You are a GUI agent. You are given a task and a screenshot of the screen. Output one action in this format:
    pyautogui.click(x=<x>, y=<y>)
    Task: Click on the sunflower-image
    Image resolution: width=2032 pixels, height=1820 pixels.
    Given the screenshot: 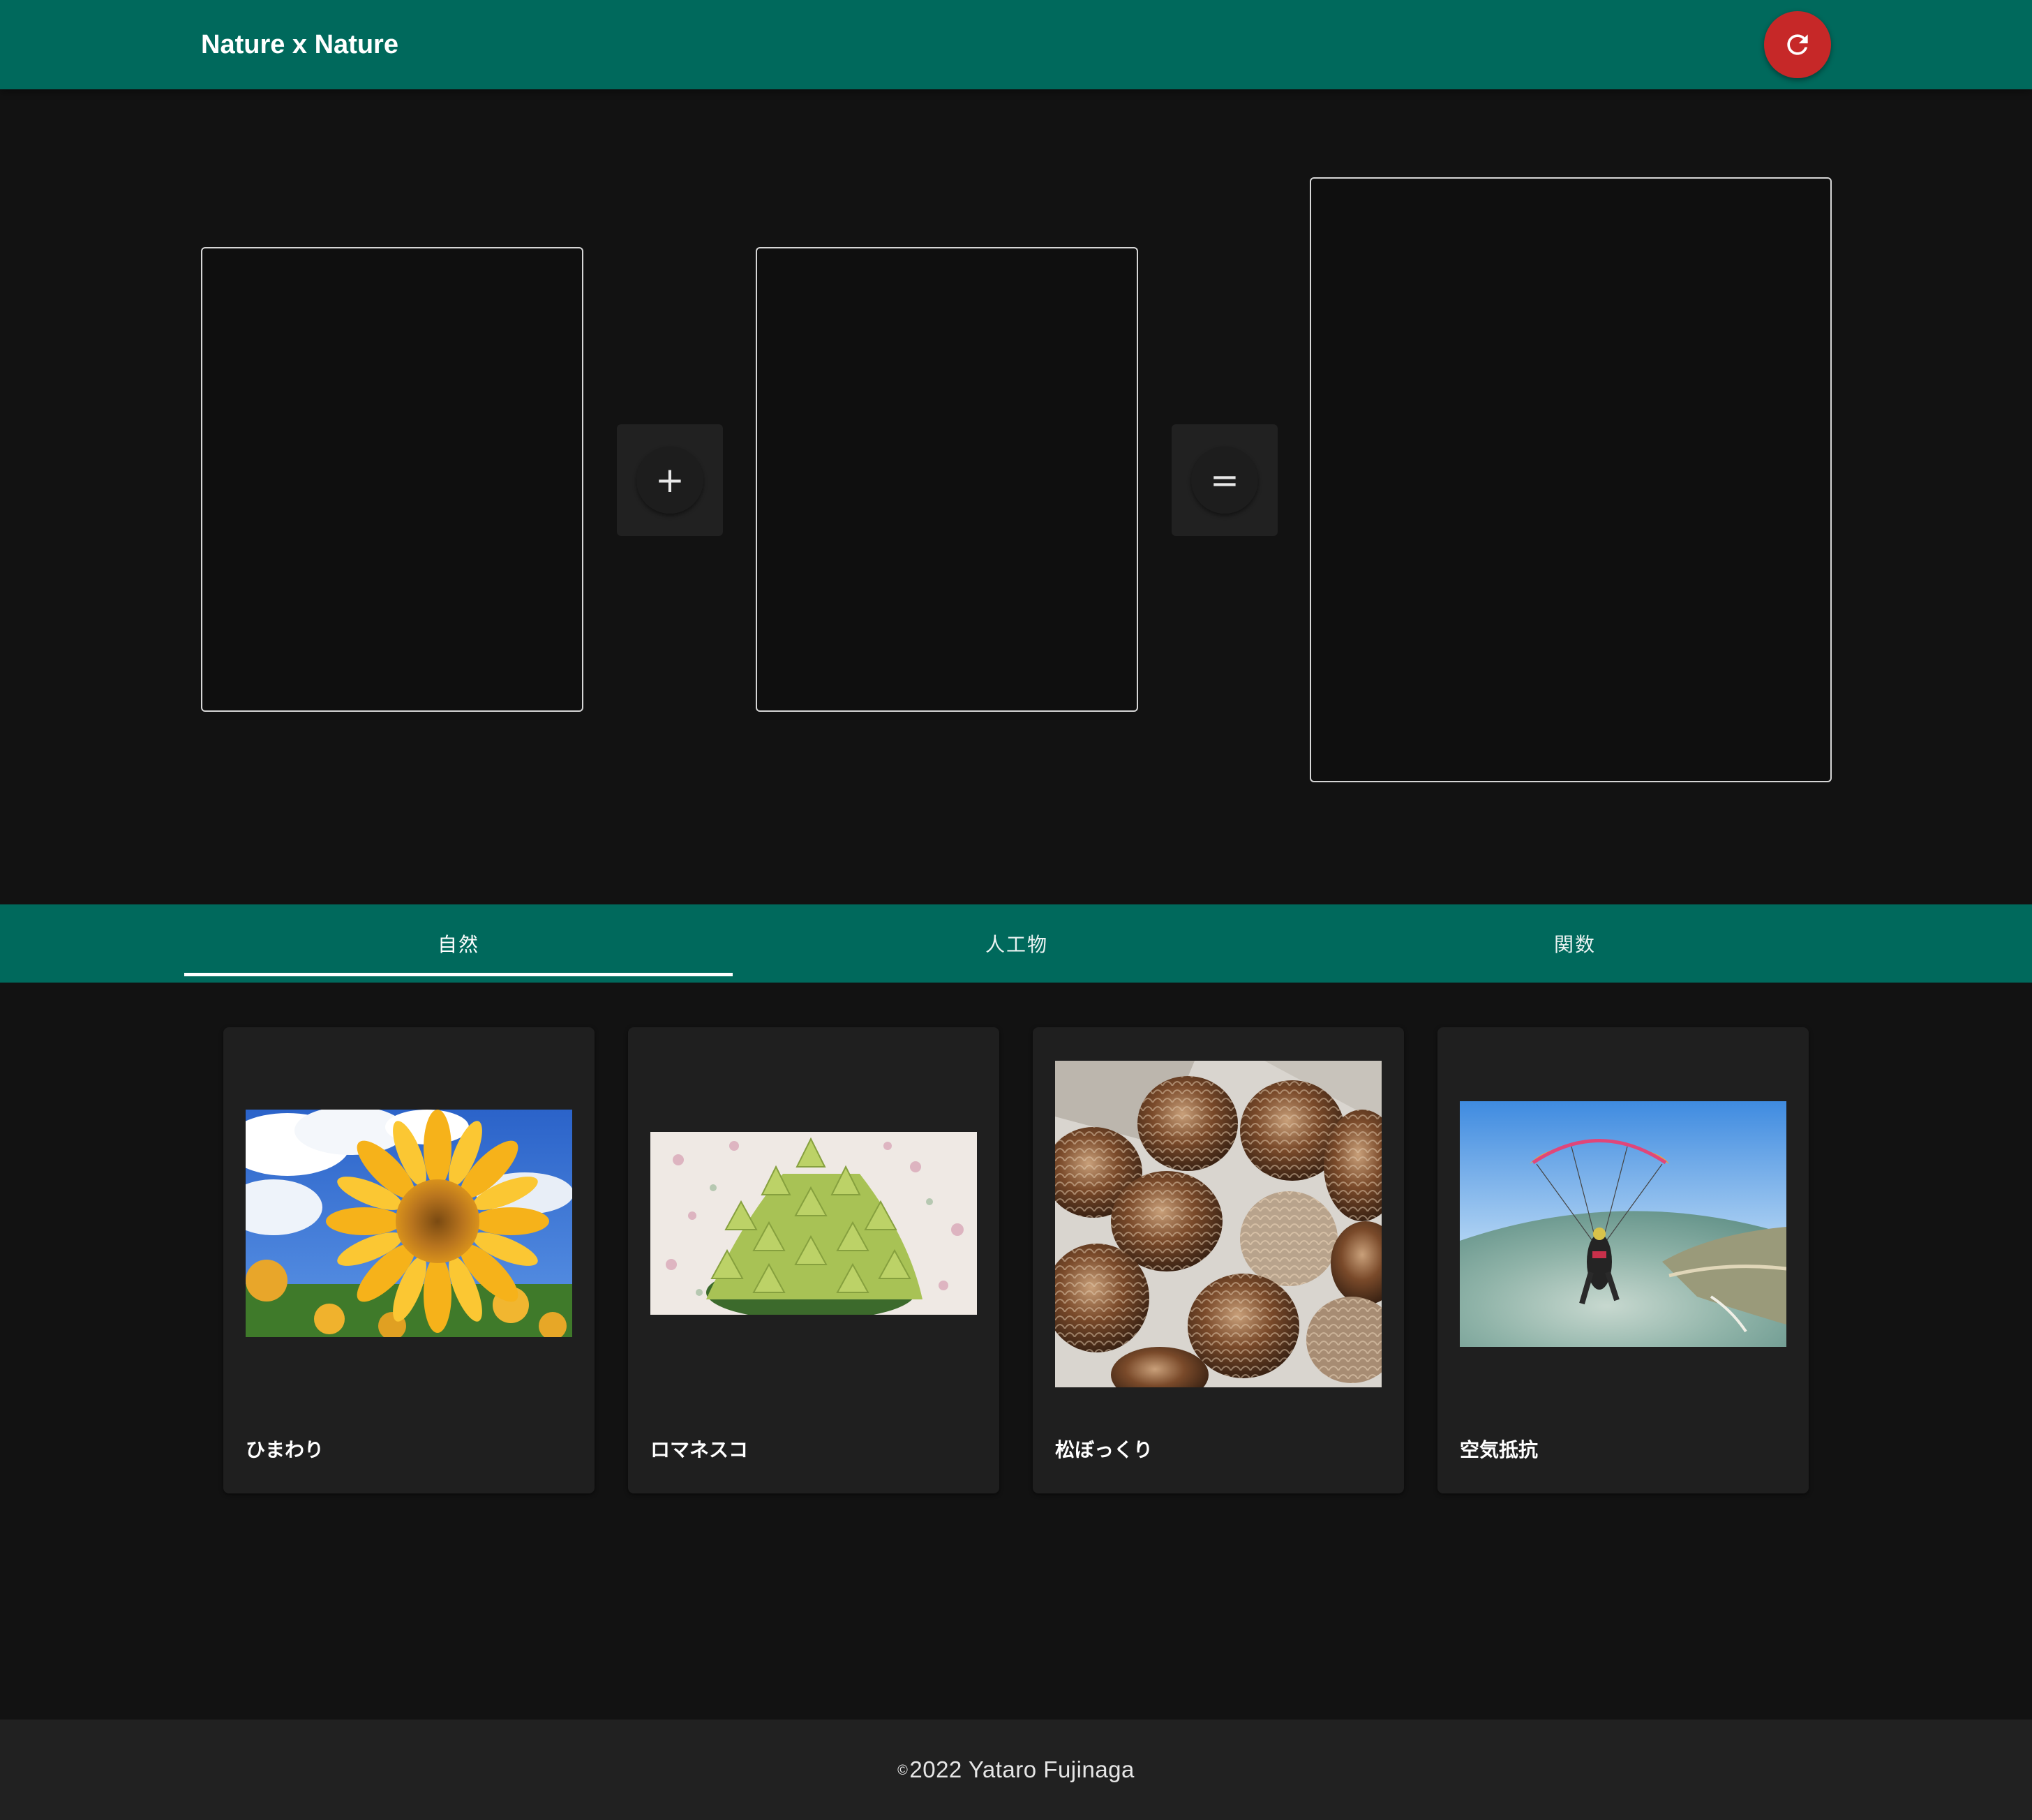 What is the action you would take?
    pyautogui.click(x=409, y=1223)
    